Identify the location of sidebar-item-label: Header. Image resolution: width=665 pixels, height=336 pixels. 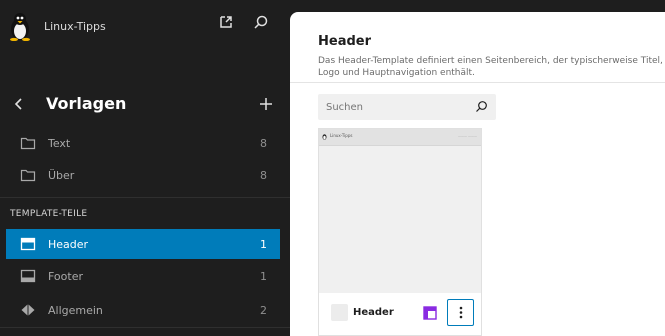
(68, 244).